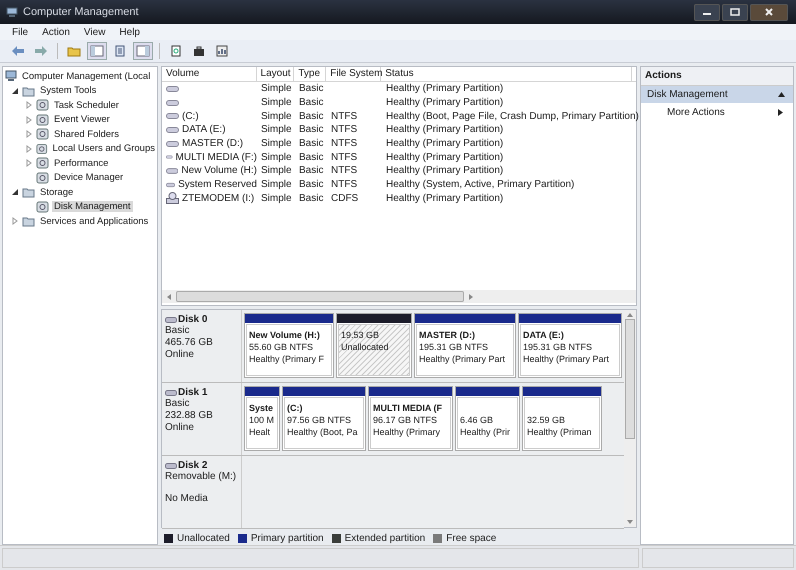  What do you see at coordinates (143, 51) in the screenshot?
I see `action-pane-button` at bounding box center [143, 51].